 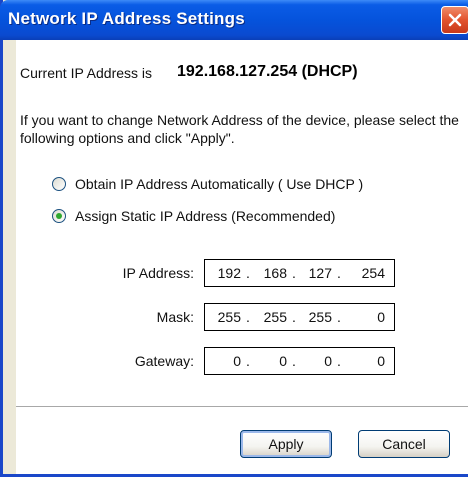 What do you see at coordinates (86, 73) in the screenshot?
I see `current-ip-label: Current IP Address is` at bounding box center [86, 73].